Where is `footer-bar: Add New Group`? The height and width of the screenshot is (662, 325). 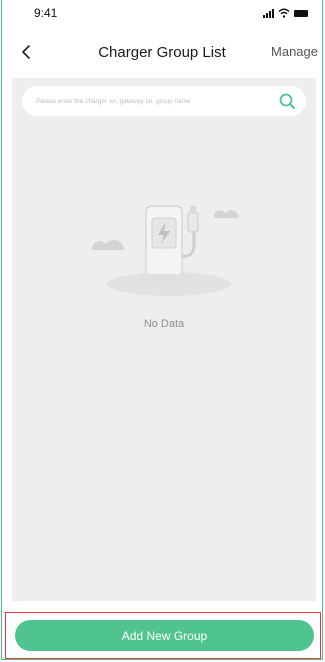 footer-bar: Add New Group is located at coordinates (163, 635).